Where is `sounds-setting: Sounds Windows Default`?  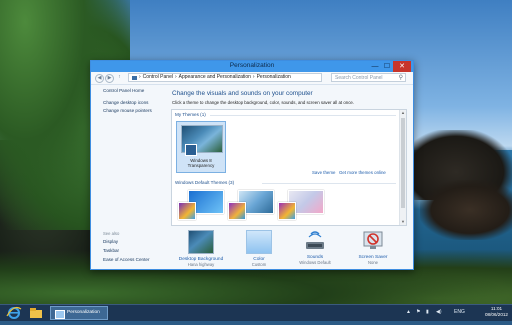
sounds-setting: Sounds Windows Default is located at coordinates (315, 247).